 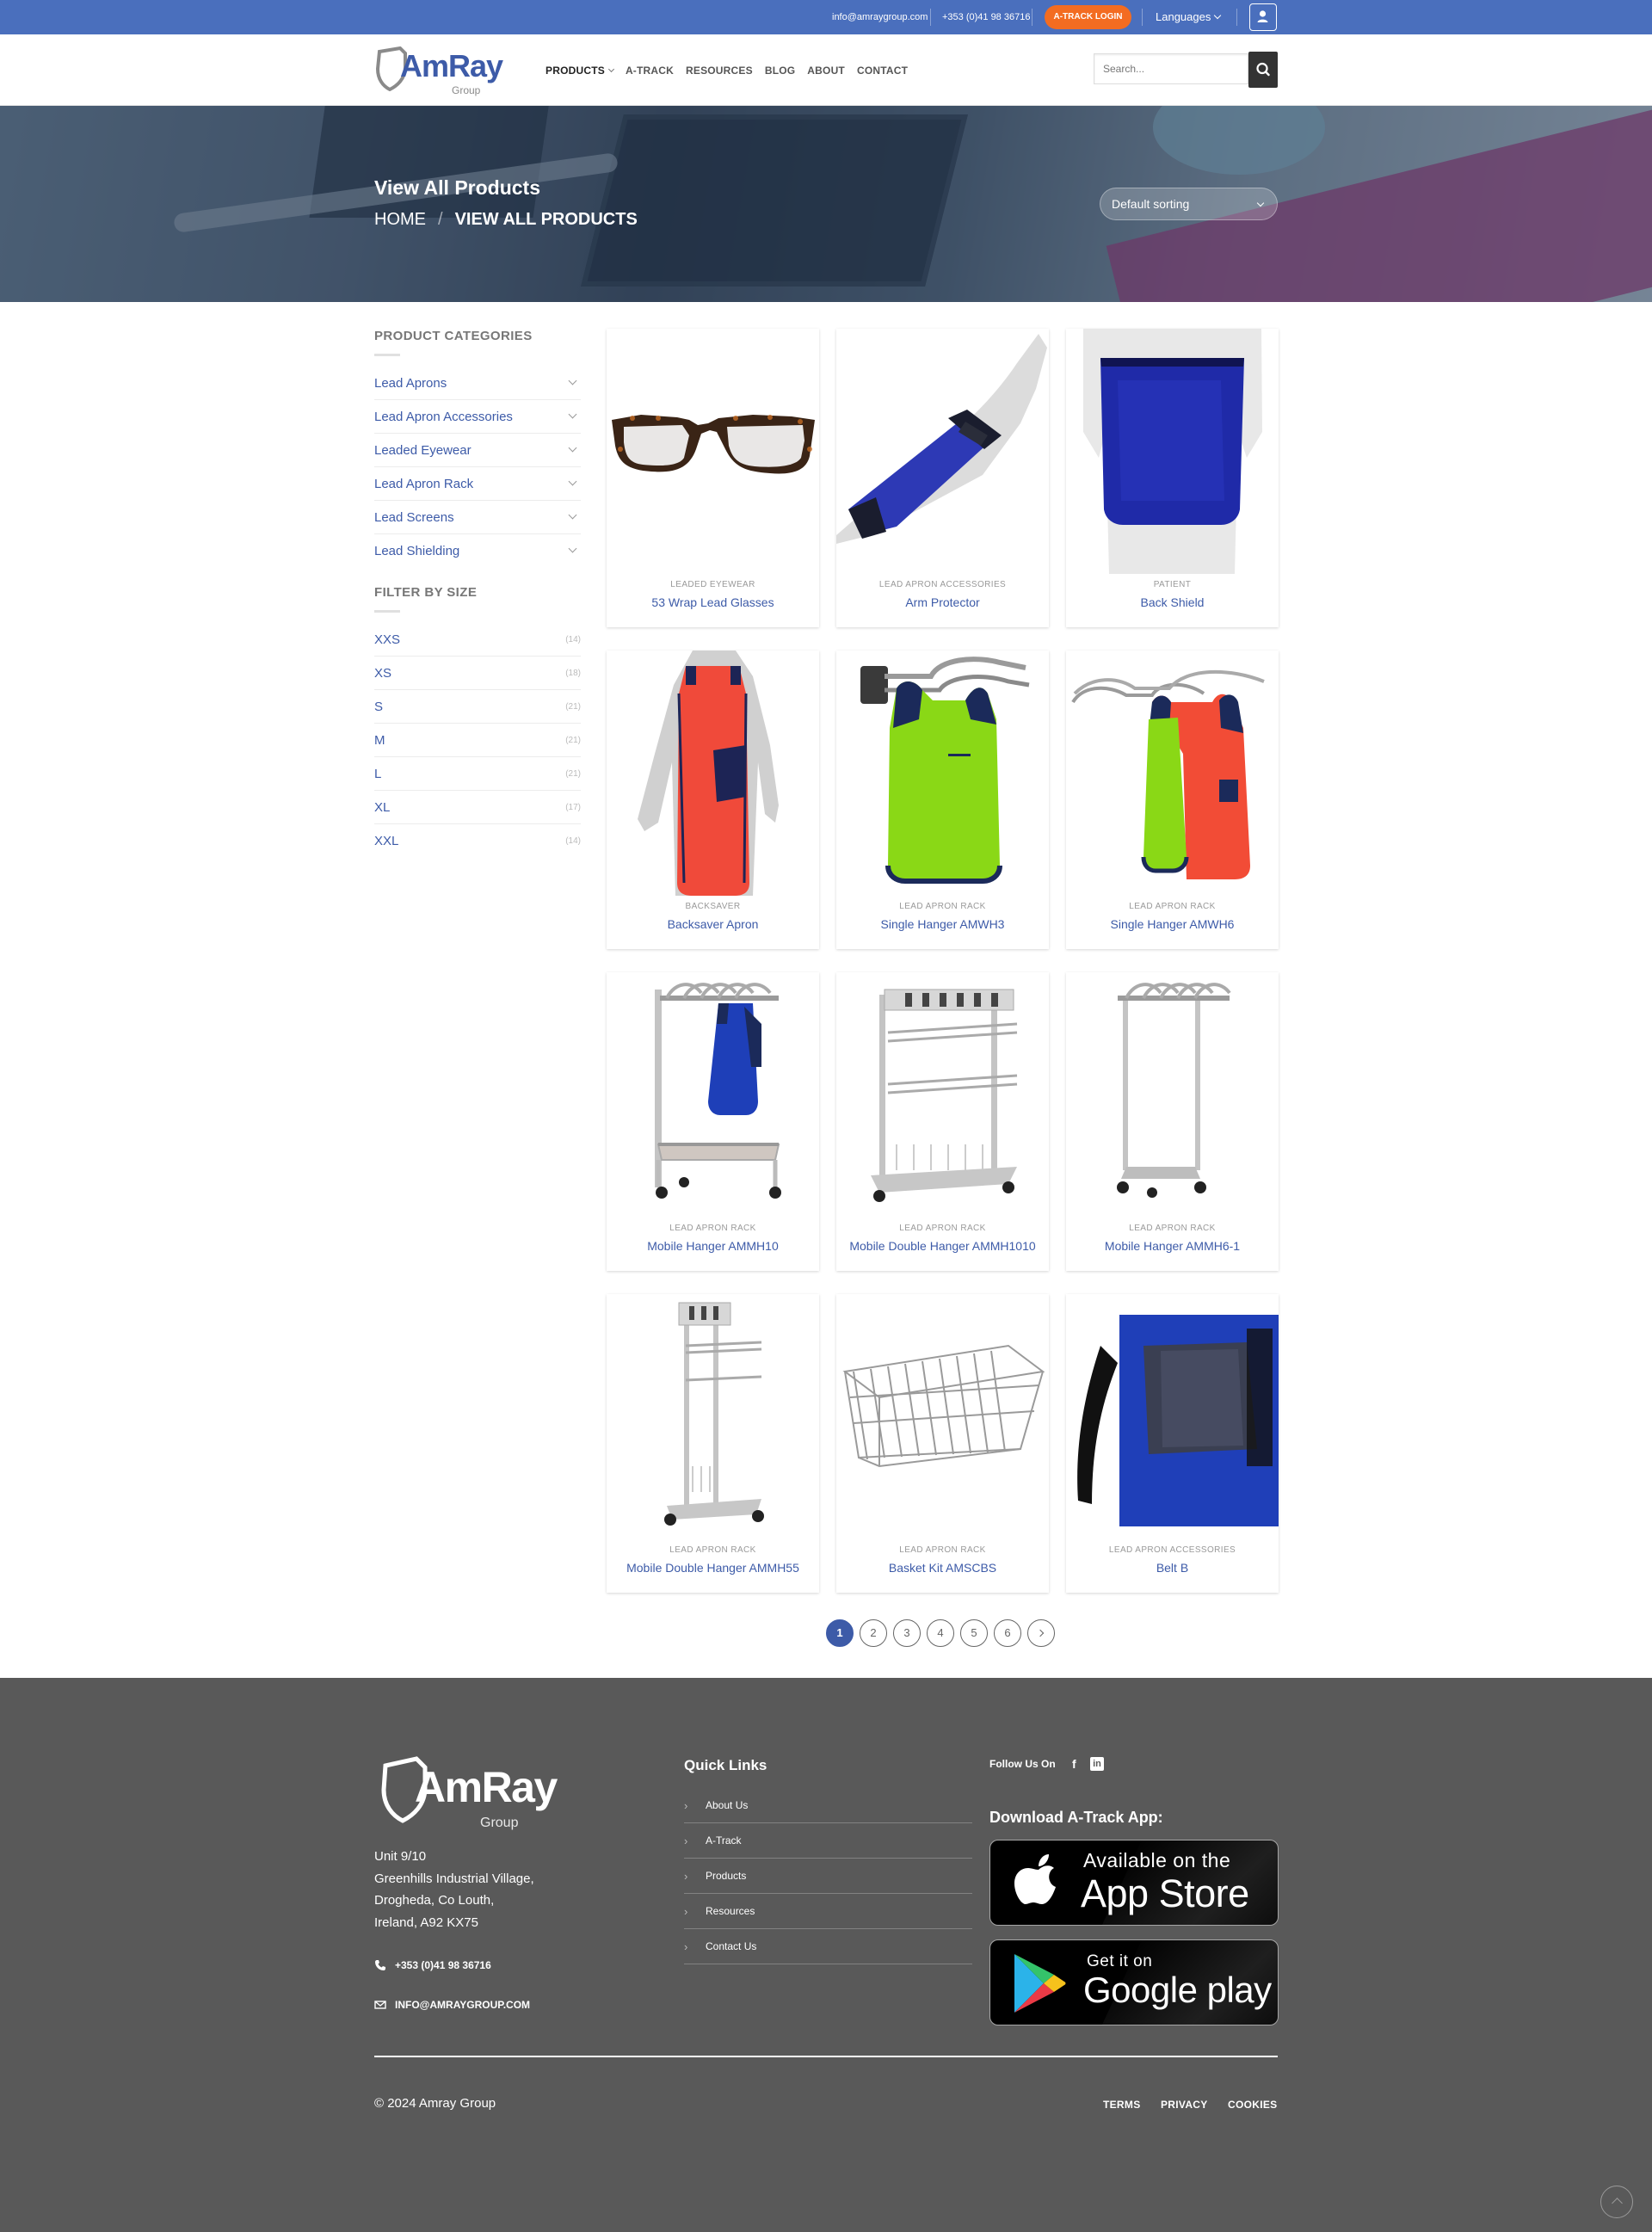 I want to click on product-name: Back Shield, so click(x=1172, y=602).